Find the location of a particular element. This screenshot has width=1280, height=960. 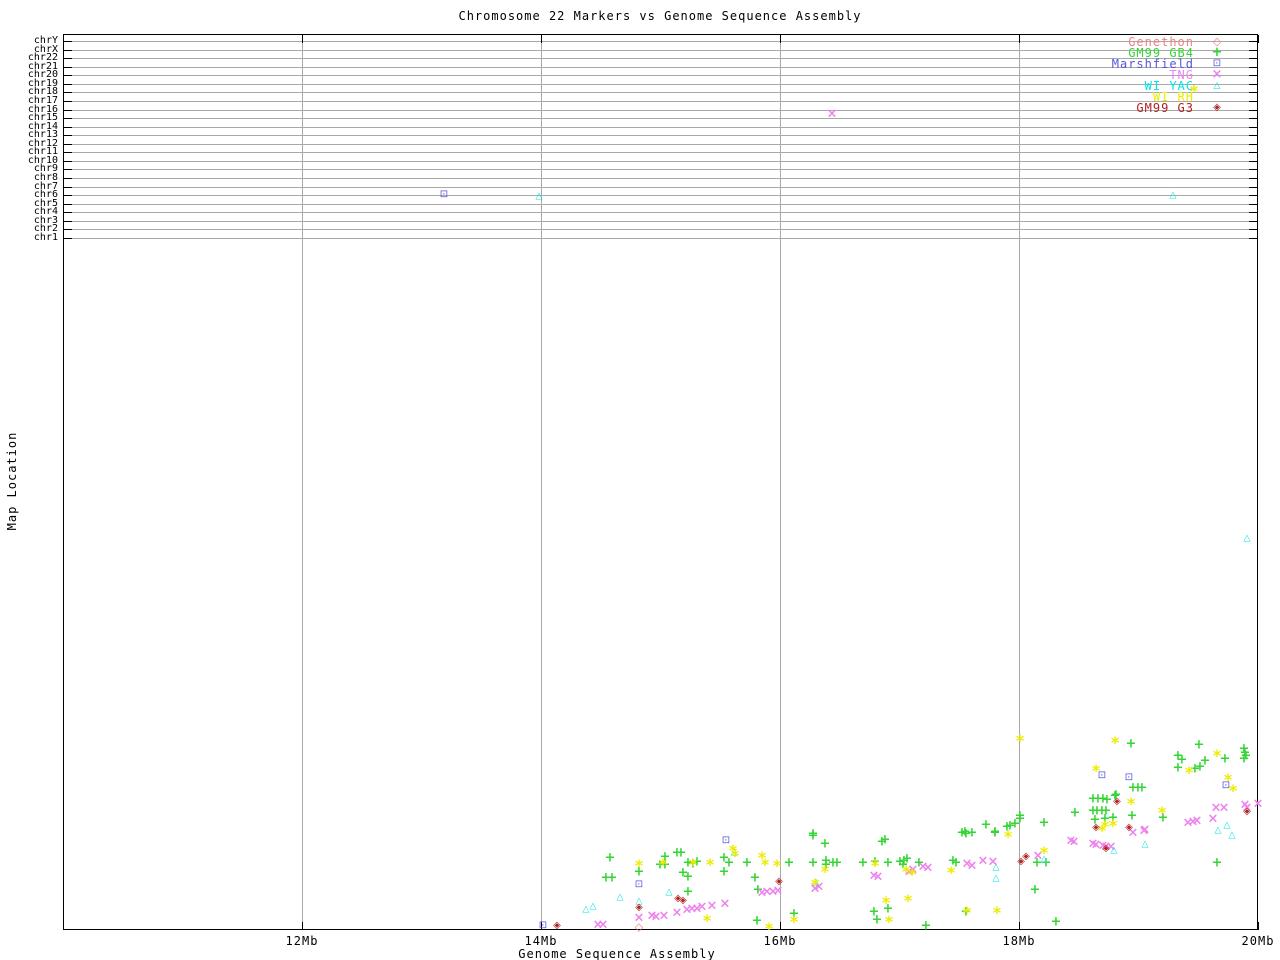

legend-row-gm99_g3: GM99 G3 ◈ is located at coordinates (1176, 107).